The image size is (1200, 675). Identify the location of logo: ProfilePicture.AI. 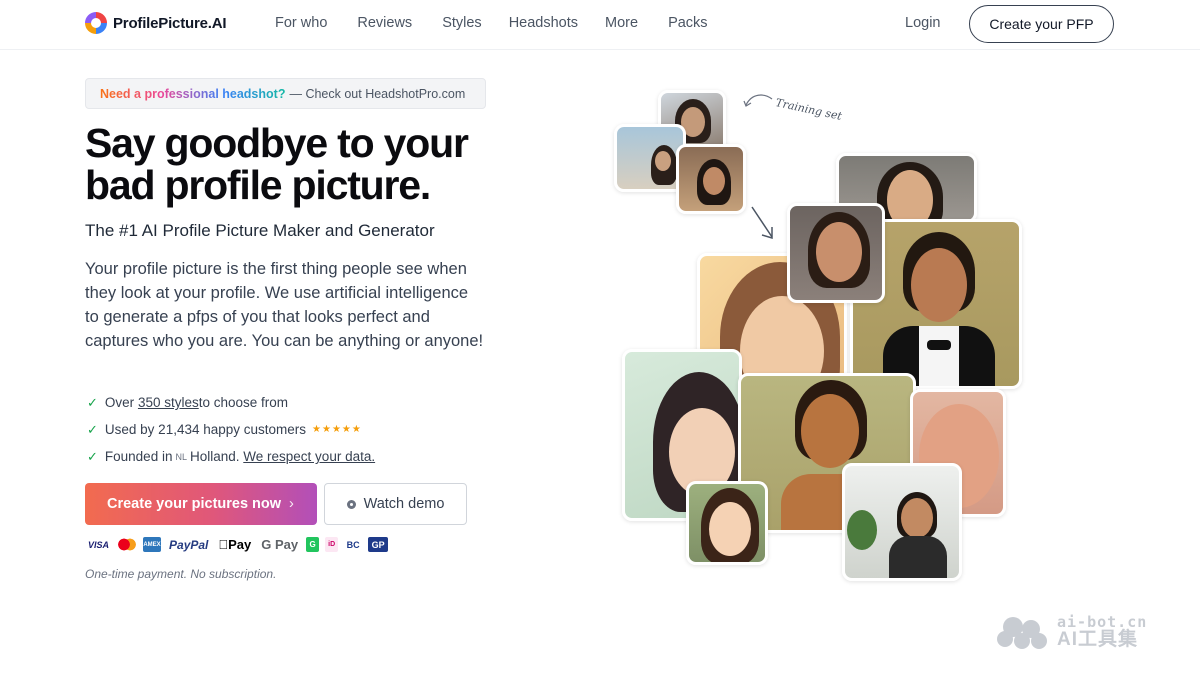
(155, 23).